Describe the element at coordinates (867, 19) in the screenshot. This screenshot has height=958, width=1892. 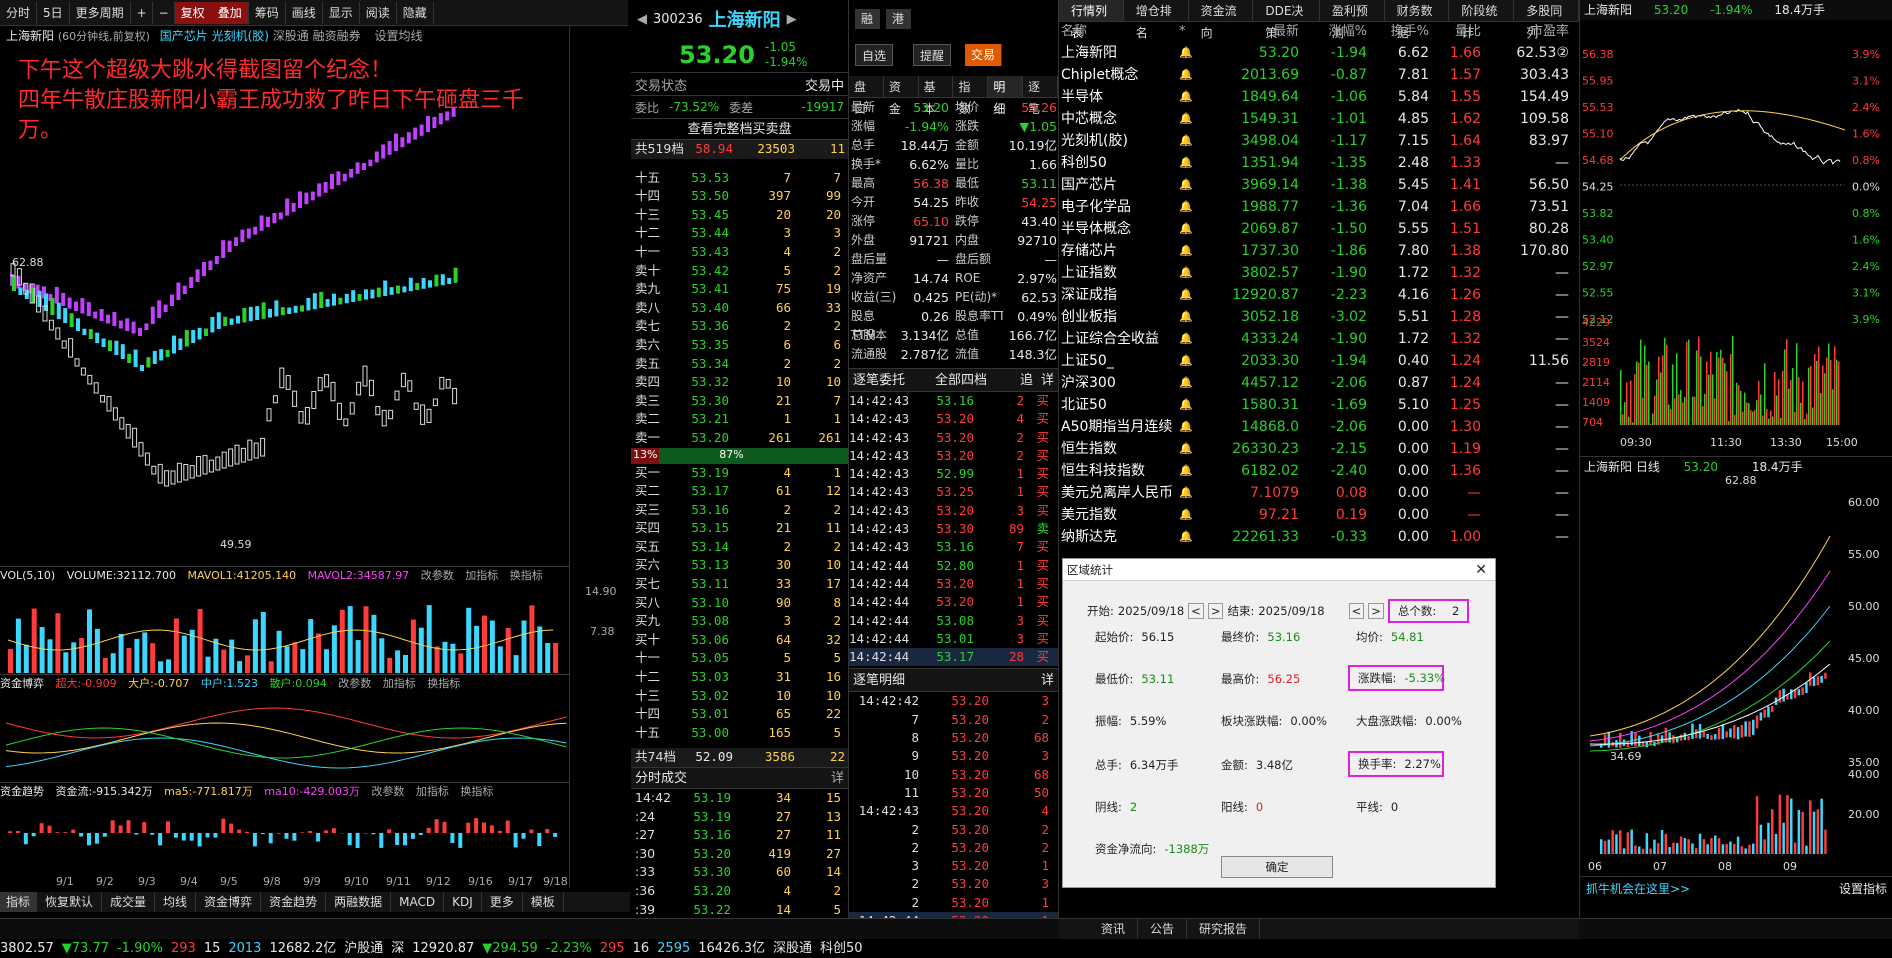
I see `margin-btn: 融` at that location.